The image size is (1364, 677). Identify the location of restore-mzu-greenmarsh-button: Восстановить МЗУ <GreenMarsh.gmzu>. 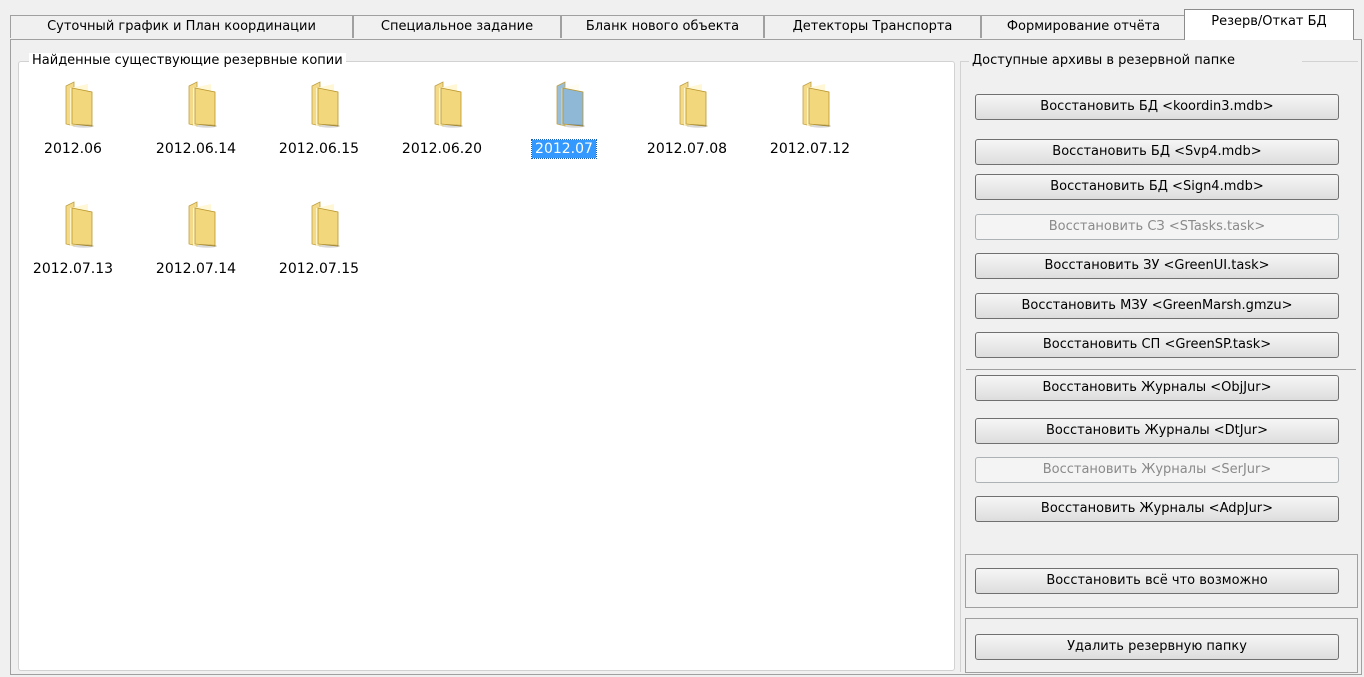
(1157, 306).